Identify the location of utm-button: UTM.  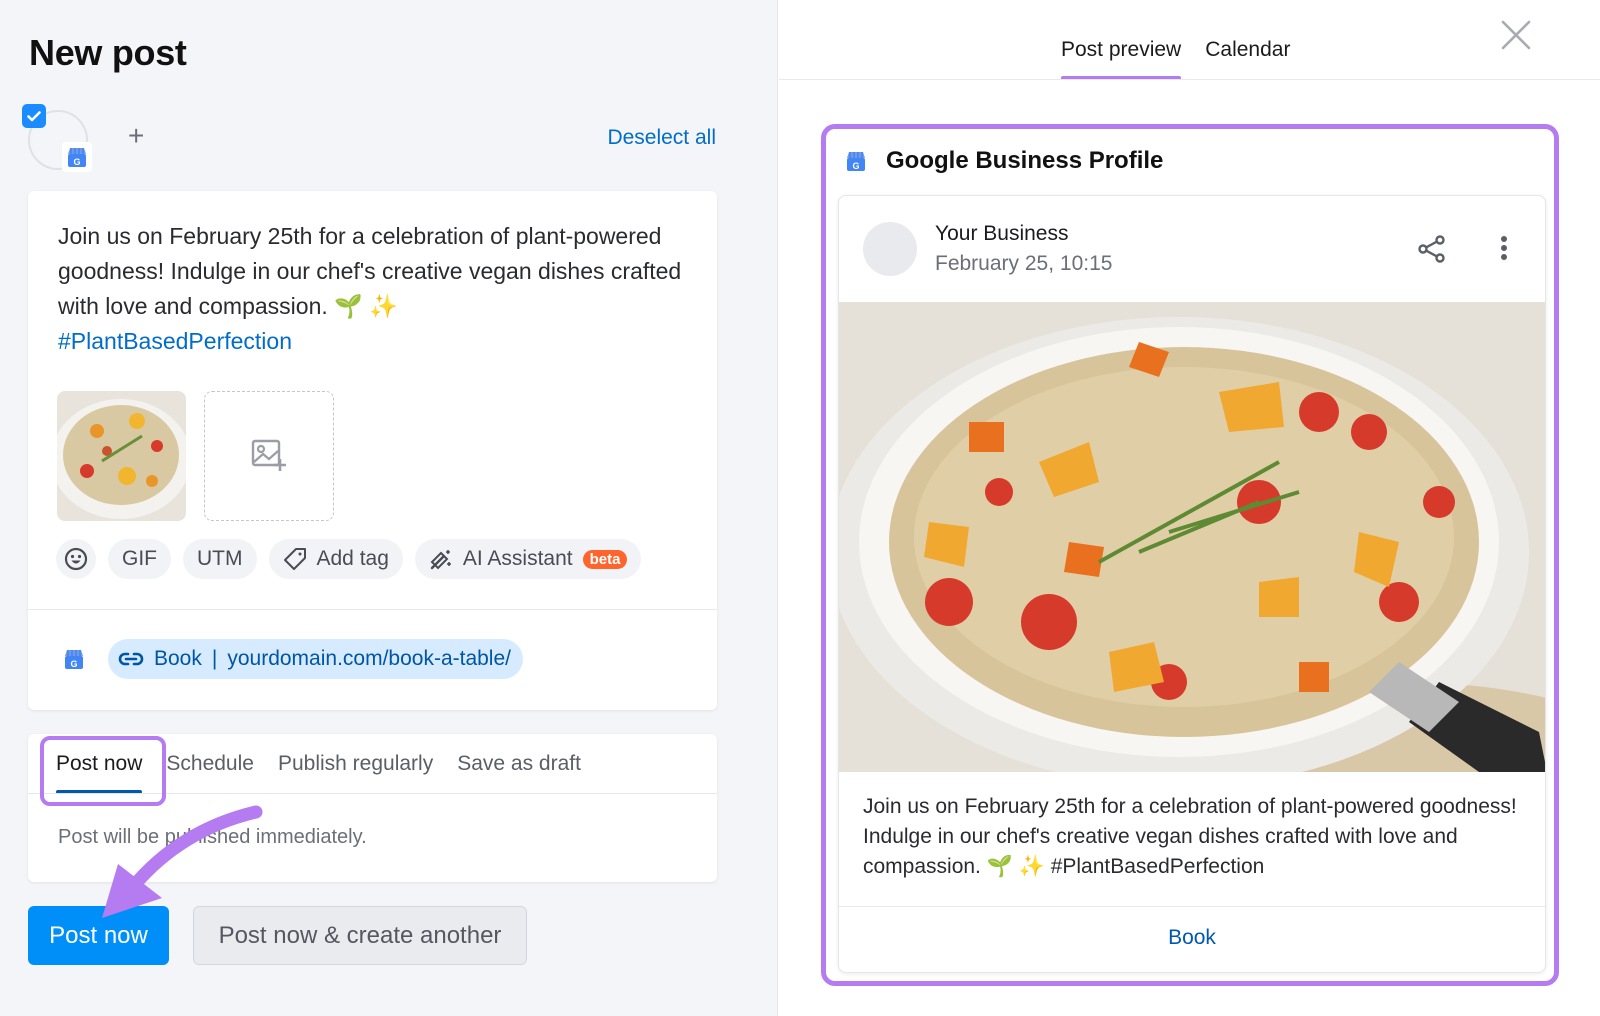
(220, 559).